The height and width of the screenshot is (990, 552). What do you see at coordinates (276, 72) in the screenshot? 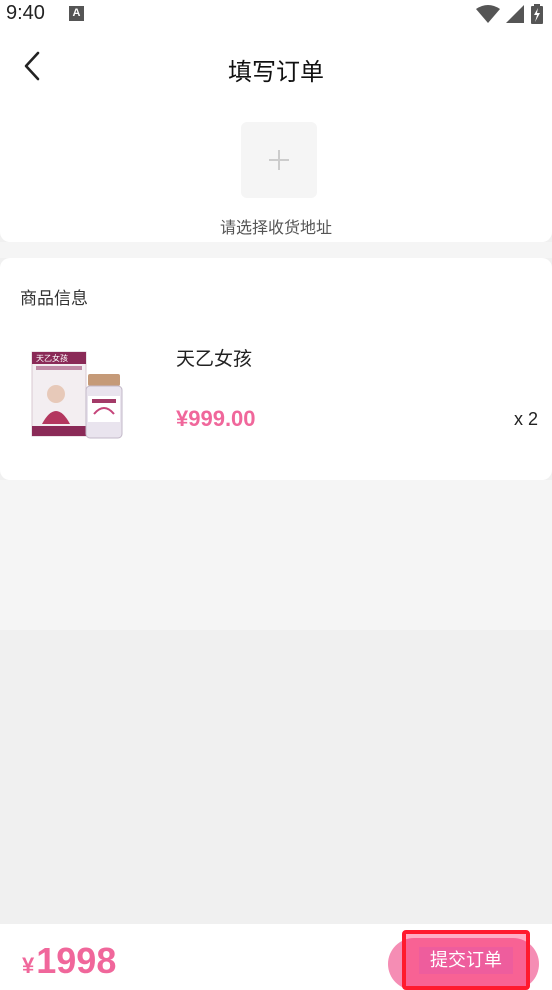
I see `page-title: 填写订单` at bounding box center [276, 72].